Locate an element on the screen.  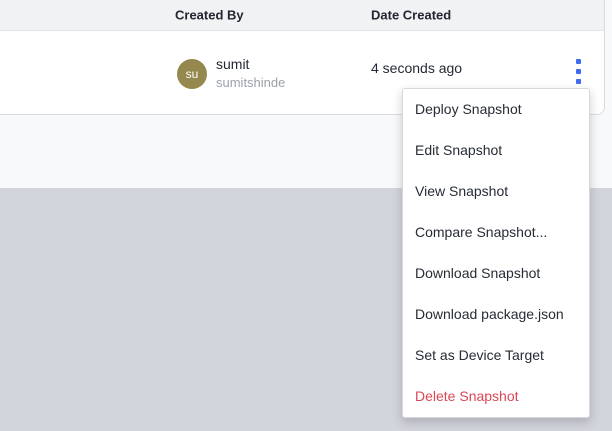
user-username: sumitshinde is located at coordinates (251, 82).